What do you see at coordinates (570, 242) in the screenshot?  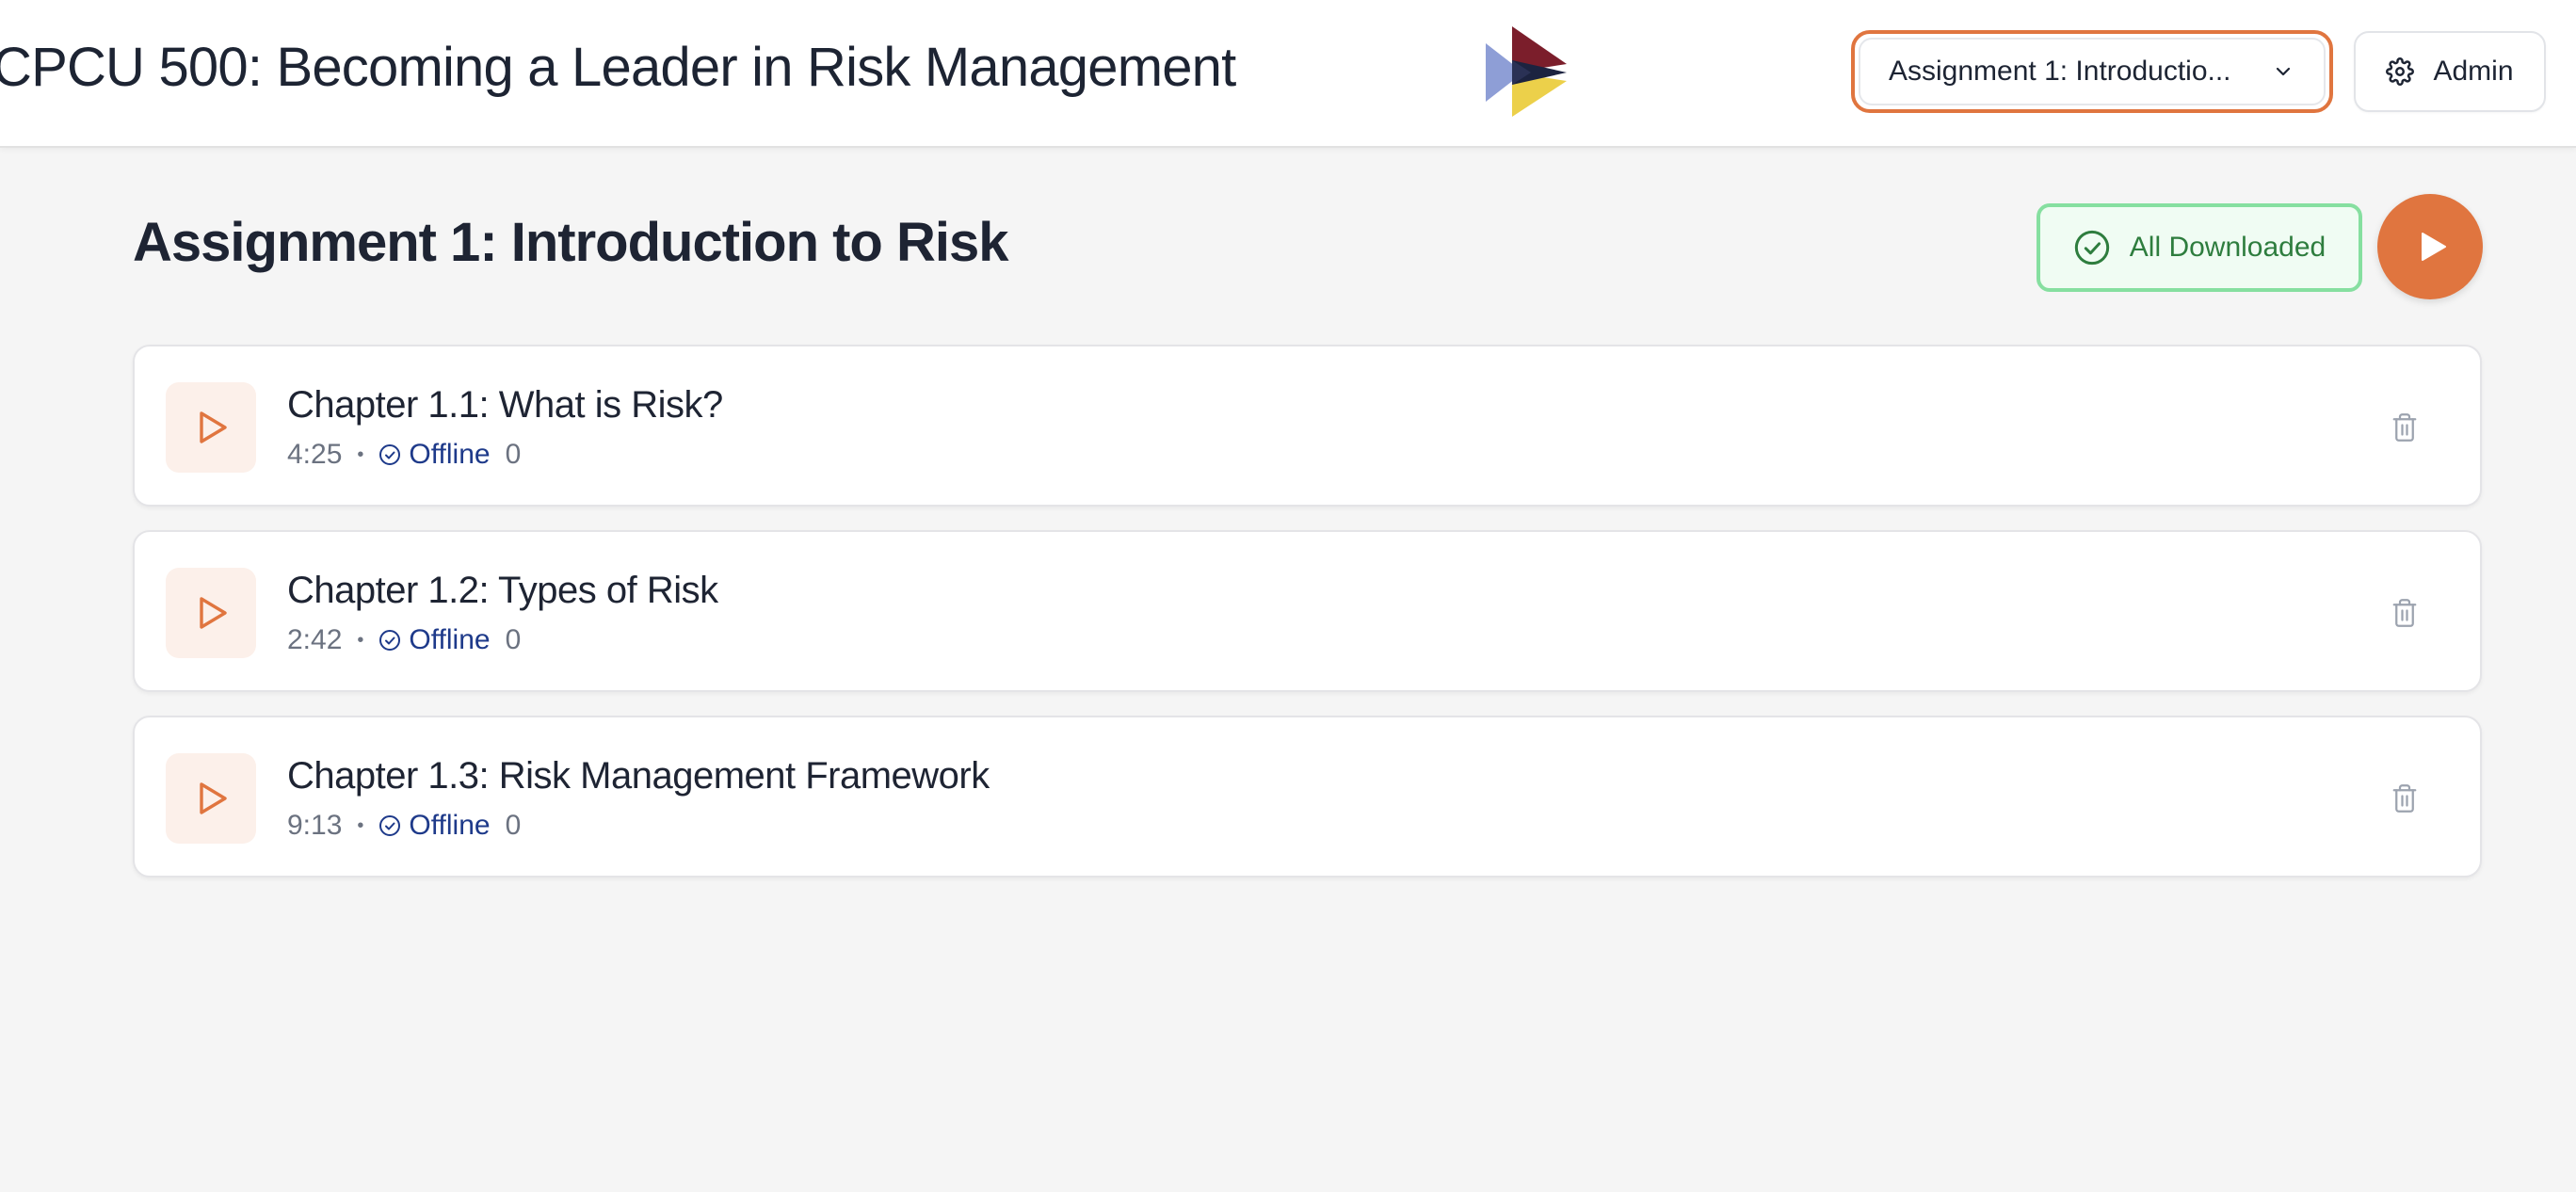 I see `page-title: Assignment 1: Introduction to Risk` at bounding box center [570, 242].